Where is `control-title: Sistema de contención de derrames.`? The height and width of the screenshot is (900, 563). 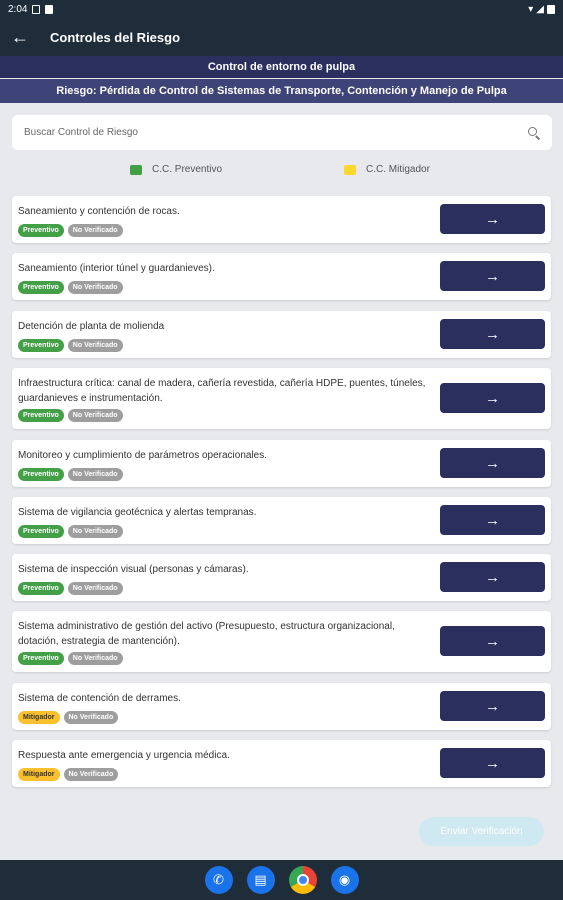 control-title: Sistema de contención de derrames. is located at coordinates (99, 698).